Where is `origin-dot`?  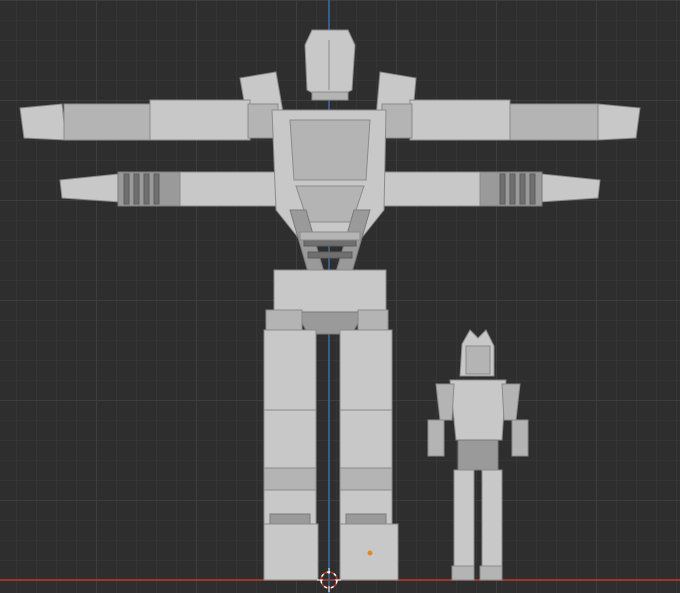
origin-dot is located at coordinates (370, 553).